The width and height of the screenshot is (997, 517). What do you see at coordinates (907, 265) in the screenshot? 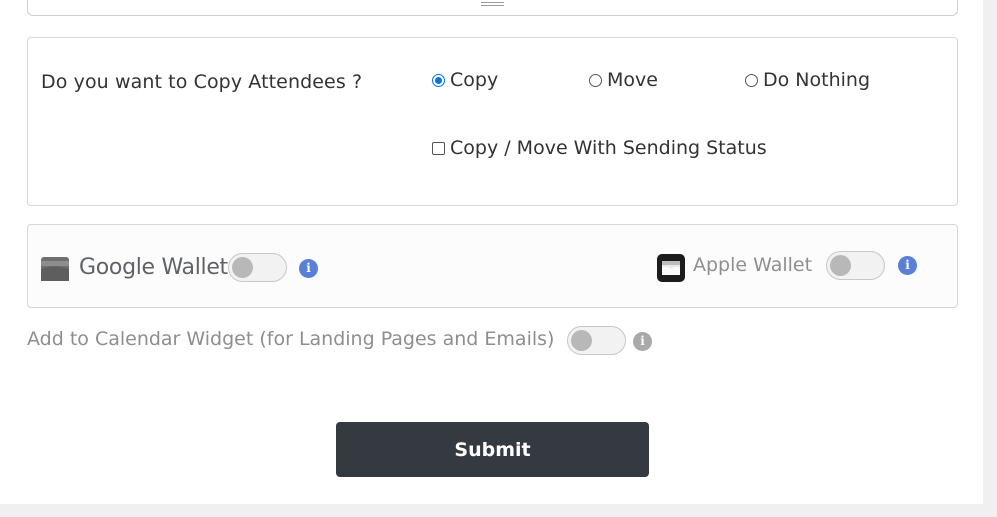
I see `apple-wallet-info-icon: i` at bounding box center [907, 265].